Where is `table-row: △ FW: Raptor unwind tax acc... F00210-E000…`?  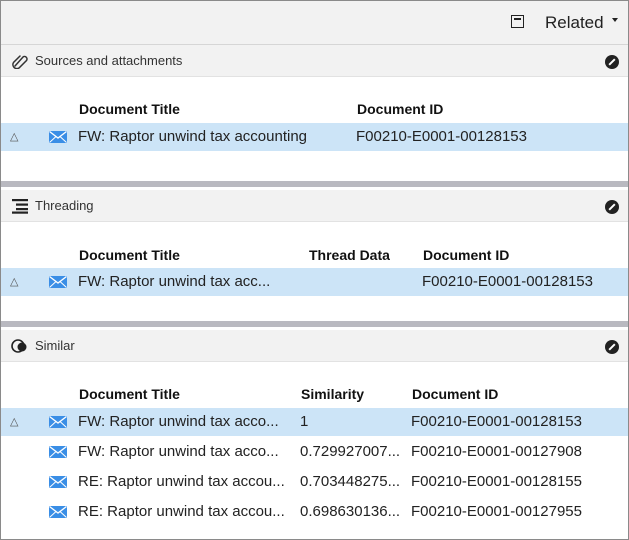
table-row: △ FW: Raptor unwind tax acc... F00210-E000… is located at coordinates (314, 282).